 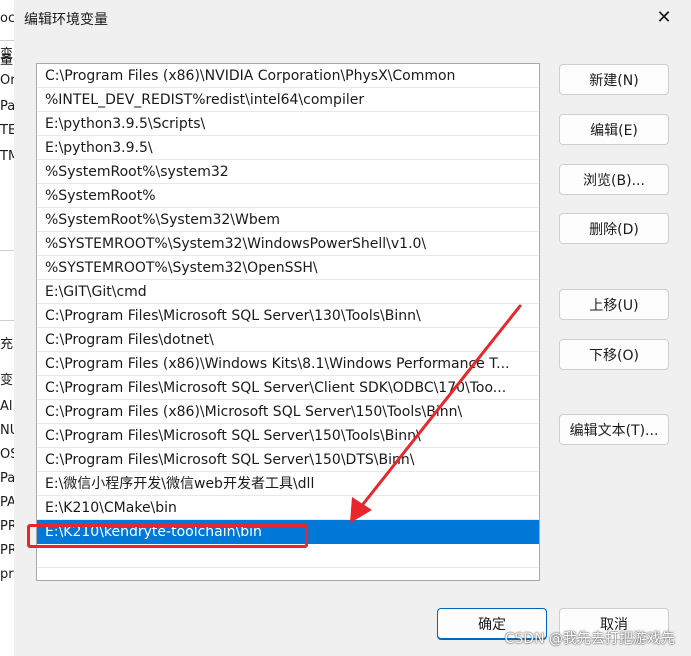 I want to click on move-up-button: 上移(U), so click(x=614, y=304).